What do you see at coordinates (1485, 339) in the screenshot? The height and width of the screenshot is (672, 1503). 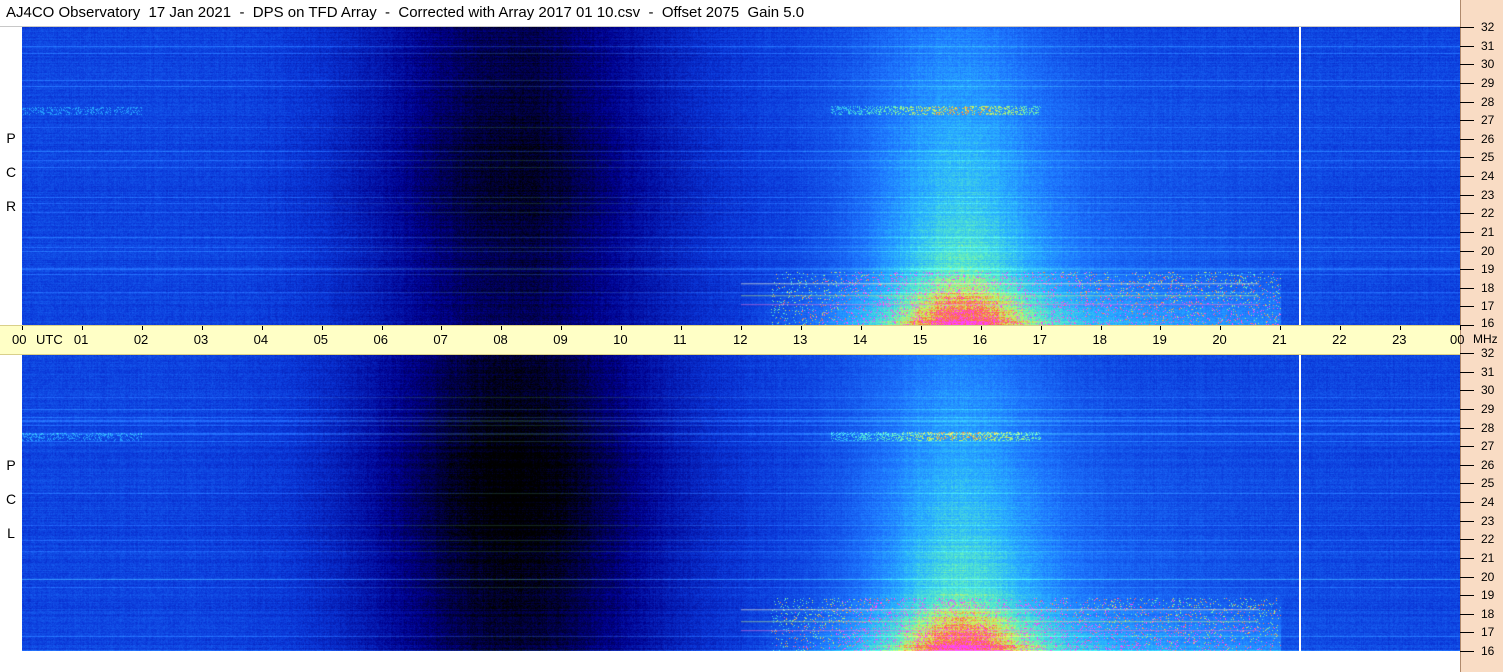 I see `mhz-unit-label: MHz` at bounding box center [1485, 339].